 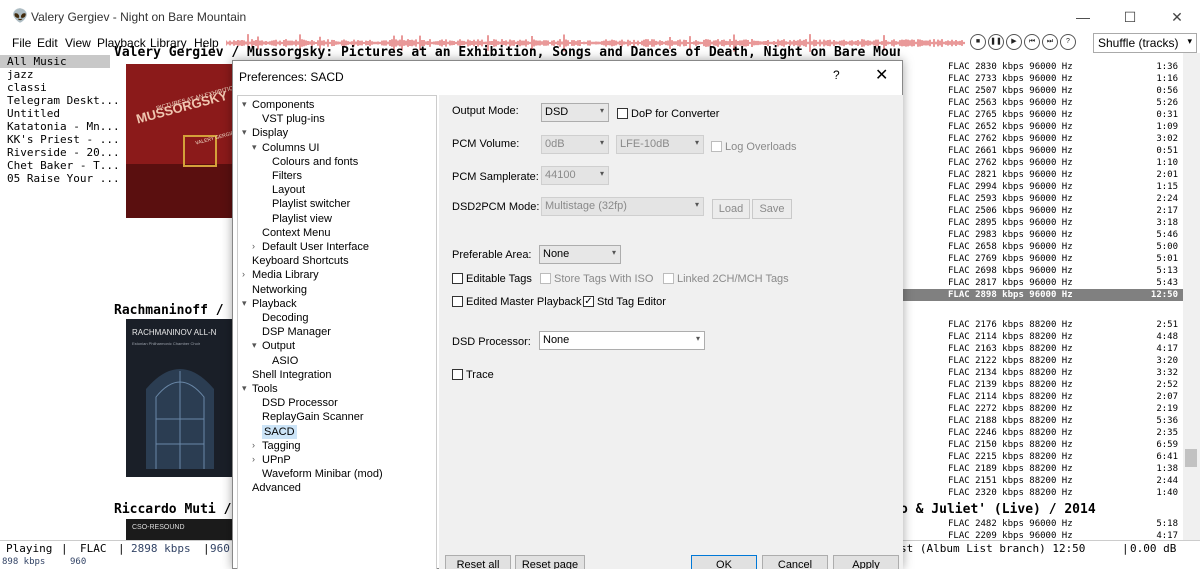 I want to click on pcm-volume-combo: 0dB ▾, so click(x=575, y=144).